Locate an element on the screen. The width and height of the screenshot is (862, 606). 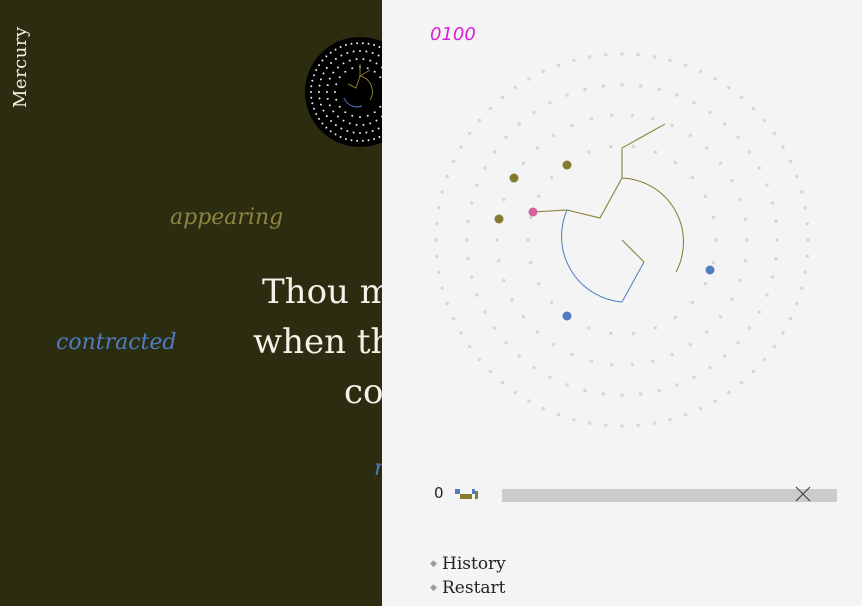
word-partial: r is located at coordinates (378, 468).